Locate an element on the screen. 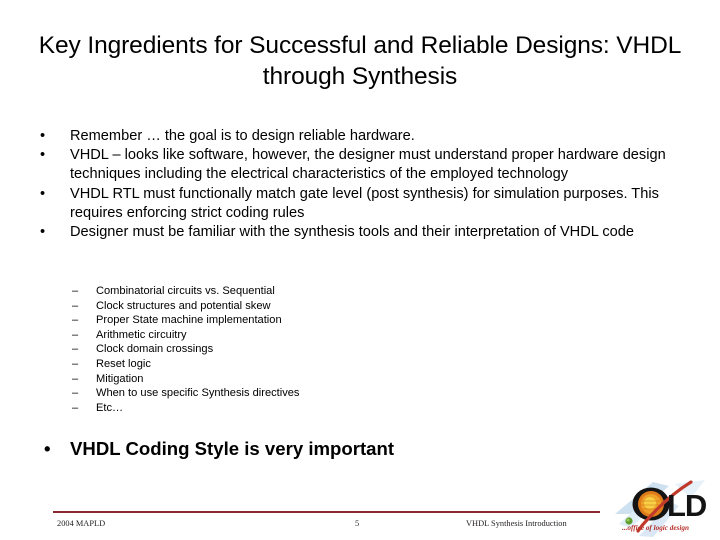 The height and width of the screenshot is (540, 720). sub-bullet-item: – Mitigation is located at coordinates (296, 379).